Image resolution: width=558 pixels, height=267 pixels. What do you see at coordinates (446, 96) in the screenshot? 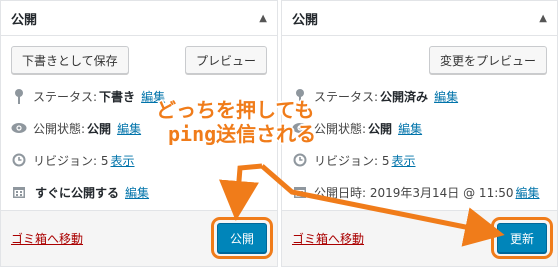
I see `status-edit-link: 編集` at bounding box center [446, 96].